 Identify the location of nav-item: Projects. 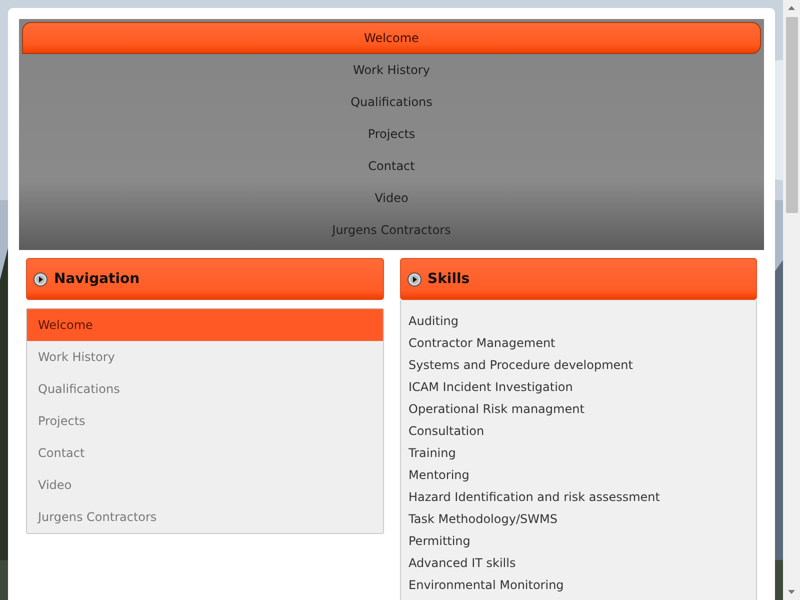
(204, 421).